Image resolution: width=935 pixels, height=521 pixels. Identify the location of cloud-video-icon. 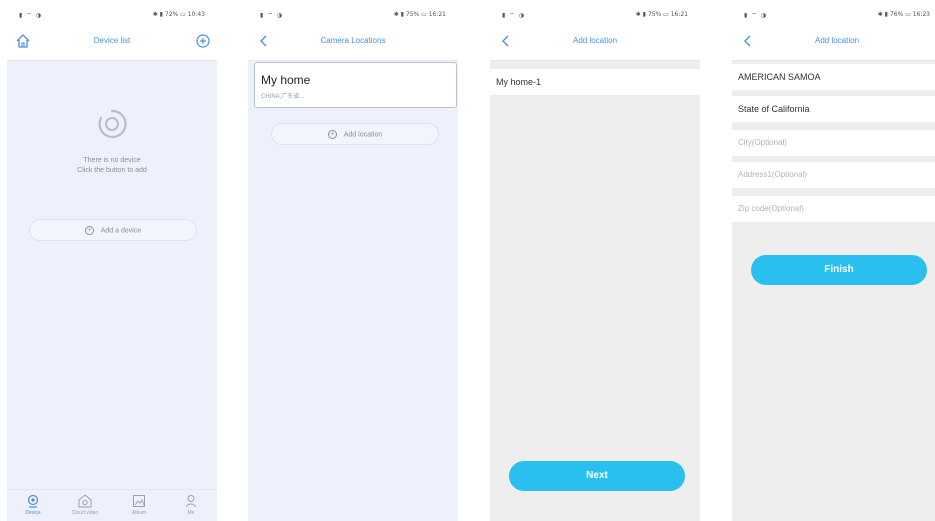
(85, 501).